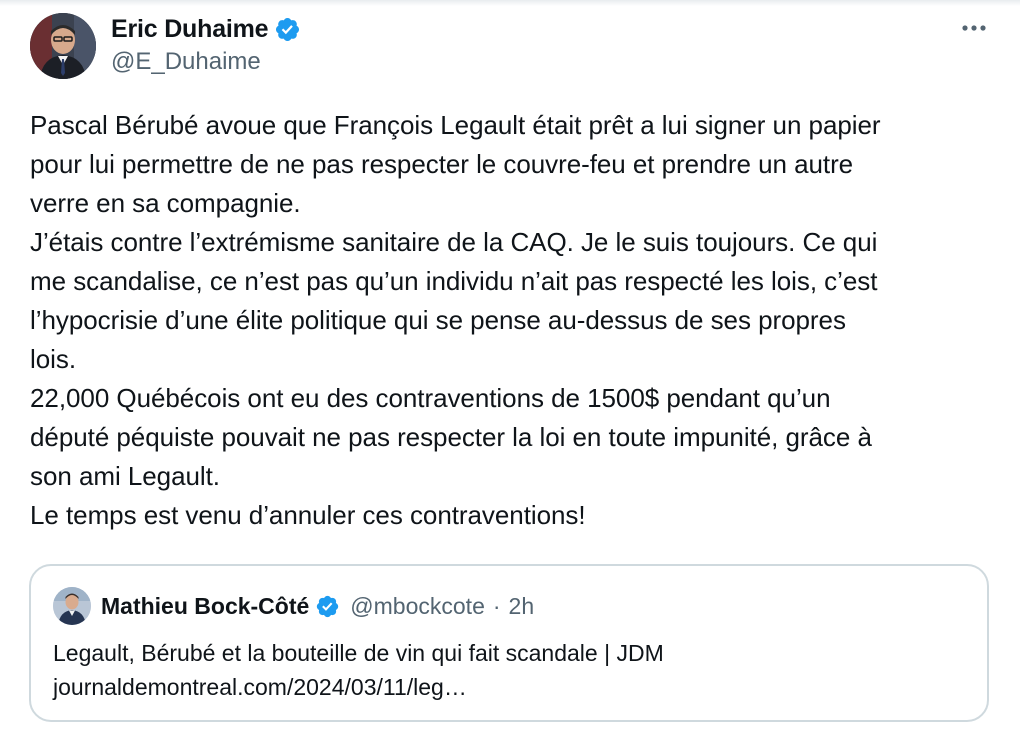 The height and width of the screenshot is (736, 1020). I want to click on author-name-row: Eric Duhaime, so click(206, 29).